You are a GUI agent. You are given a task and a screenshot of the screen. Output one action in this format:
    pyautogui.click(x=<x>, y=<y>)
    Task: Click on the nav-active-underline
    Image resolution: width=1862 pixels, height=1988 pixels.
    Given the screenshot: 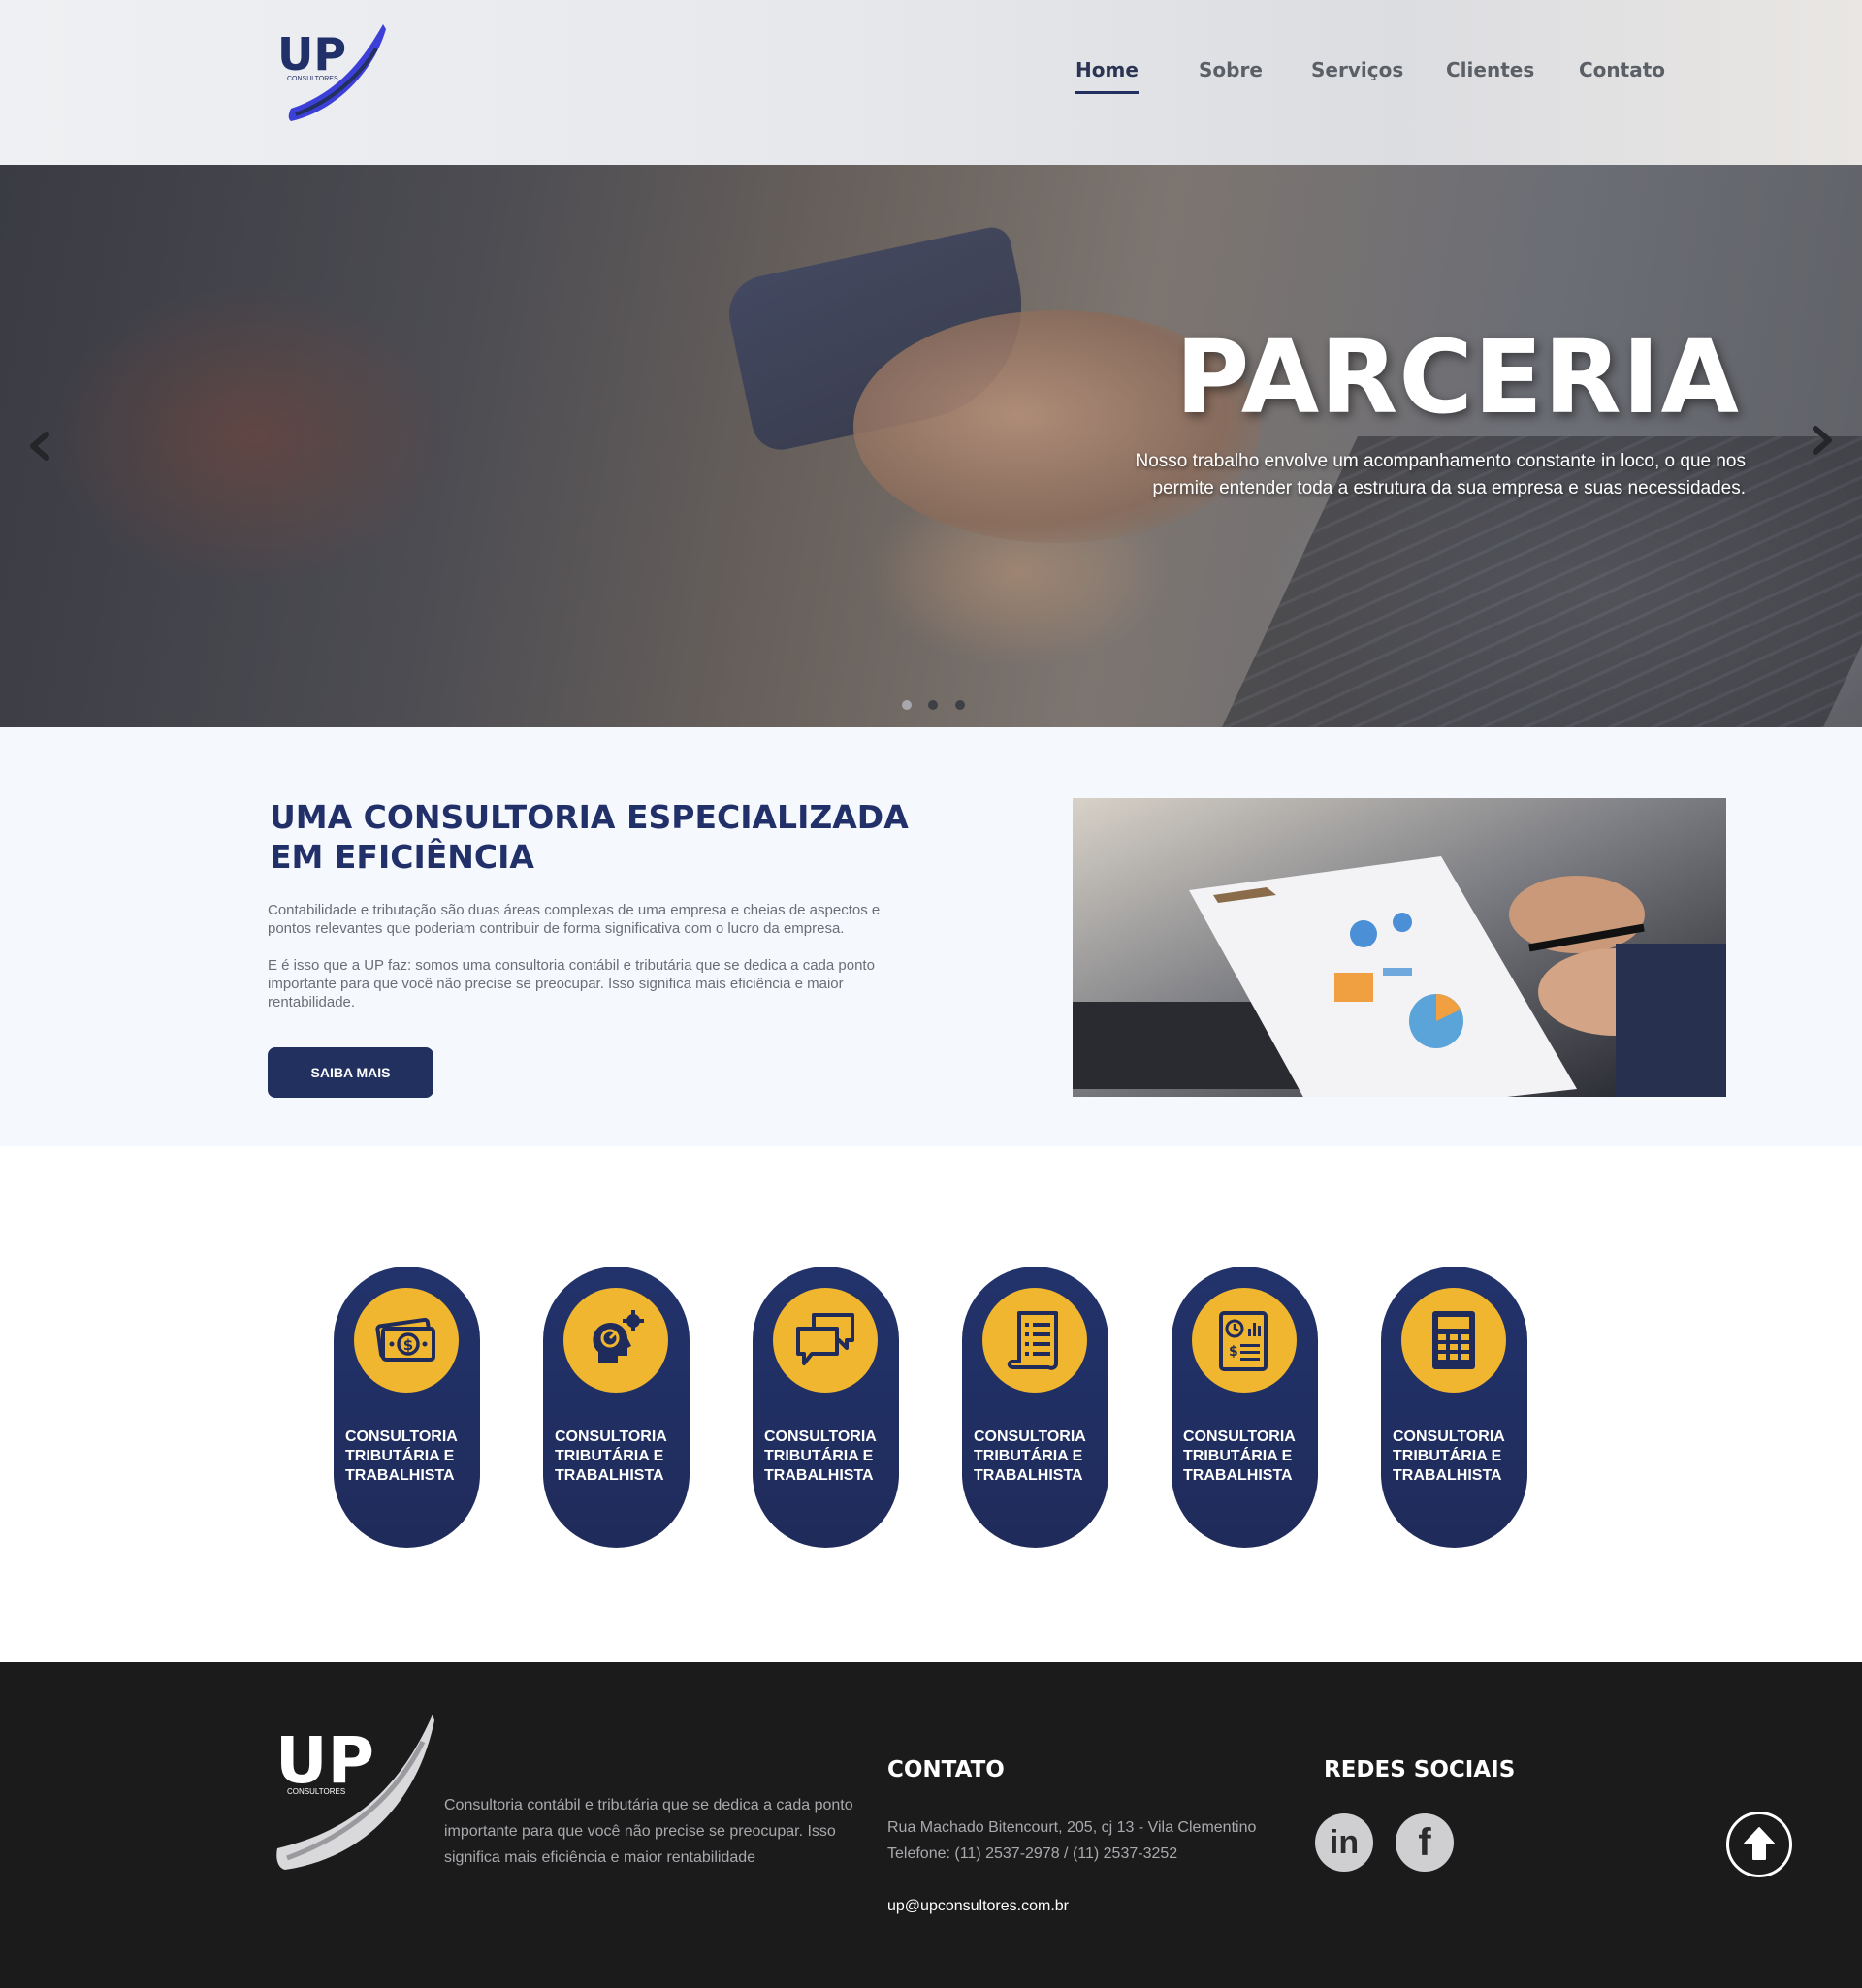 What is the action you would take?
    pyautogui.click(x=1107, y=92)
    